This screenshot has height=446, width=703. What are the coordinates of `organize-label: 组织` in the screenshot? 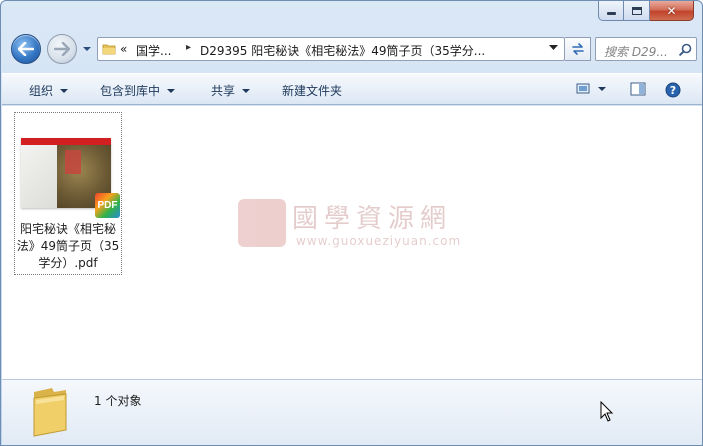 It's located at (41, 91).